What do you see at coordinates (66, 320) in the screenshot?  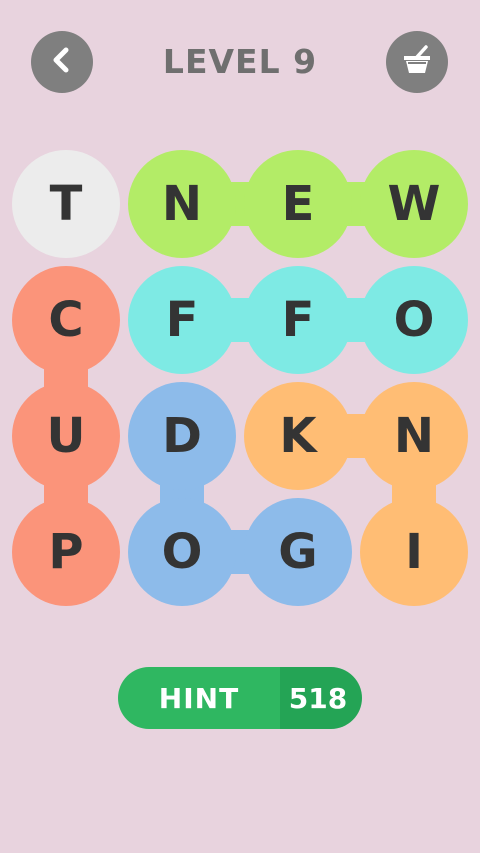 I see `letter-cell: C` at bounding box center [66, 320].